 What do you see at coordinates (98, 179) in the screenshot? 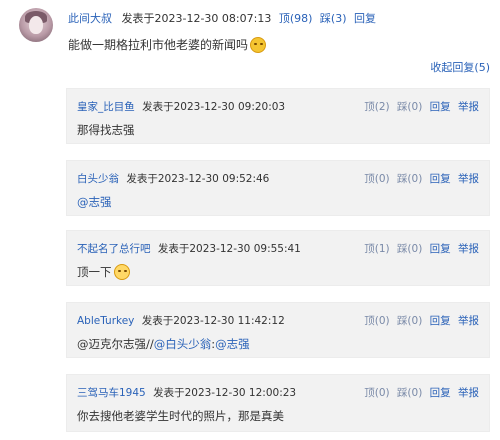
I see `reply-username: 白头少翁` at bounding box center [98, 179].